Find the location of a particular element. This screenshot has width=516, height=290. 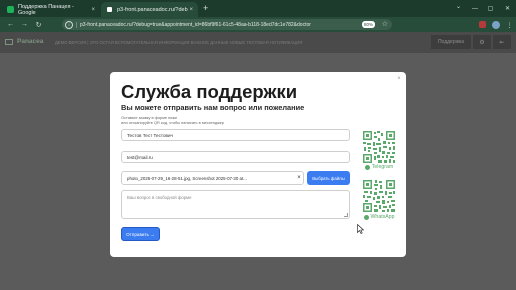

whatsapp-qr-code is located at coordinates (379, 196).